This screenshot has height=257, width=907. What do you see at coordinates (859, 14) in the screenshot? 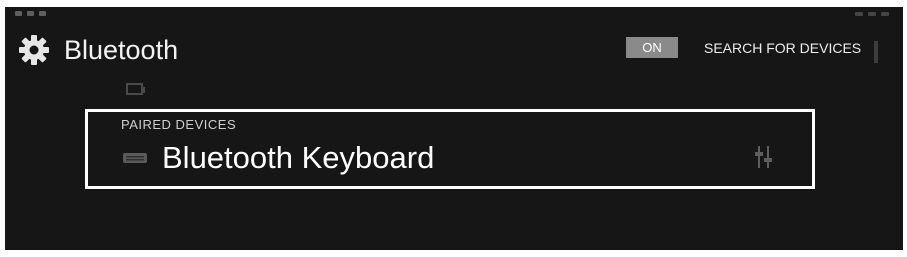
I see `signal-icon` at bounding box center [859, 14].